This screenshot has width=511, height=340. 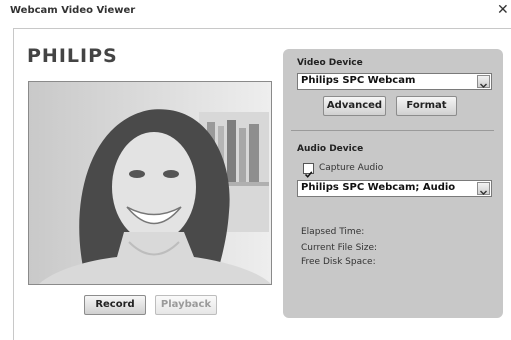 What do you see at coordinates (308, 174) in the screenshot?
I see `checkmark-icon` at bounding box center [308, 174].